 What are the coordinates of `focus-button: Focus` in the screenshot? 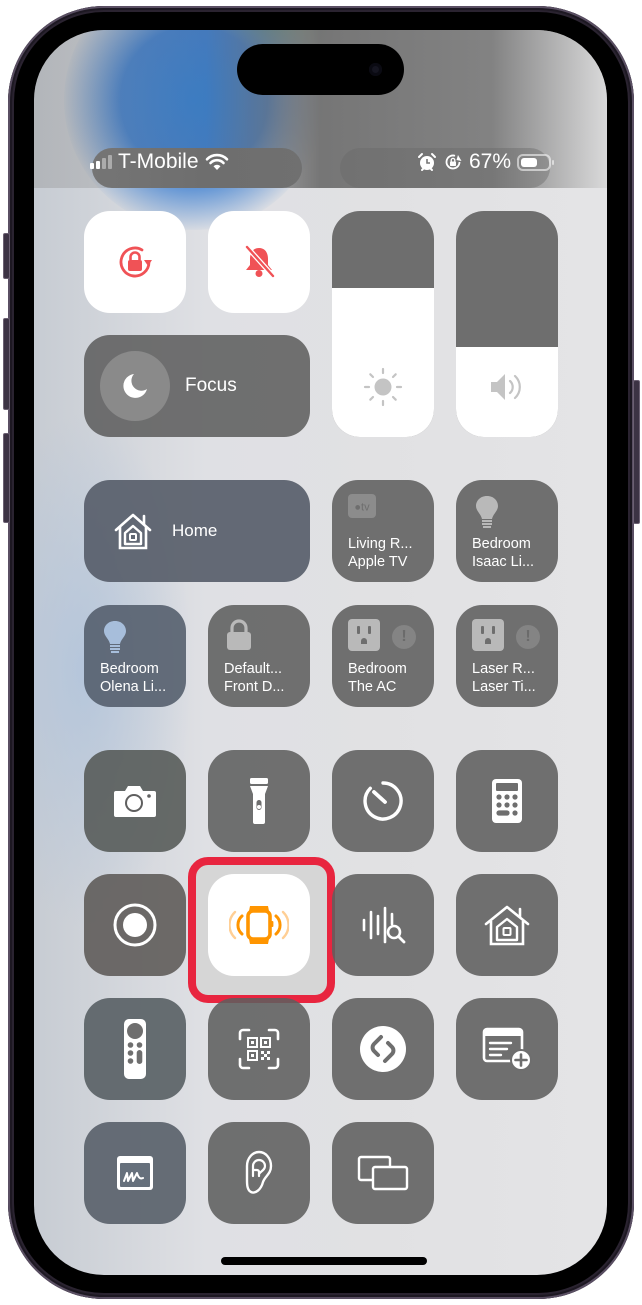 It's located at (197, 386).